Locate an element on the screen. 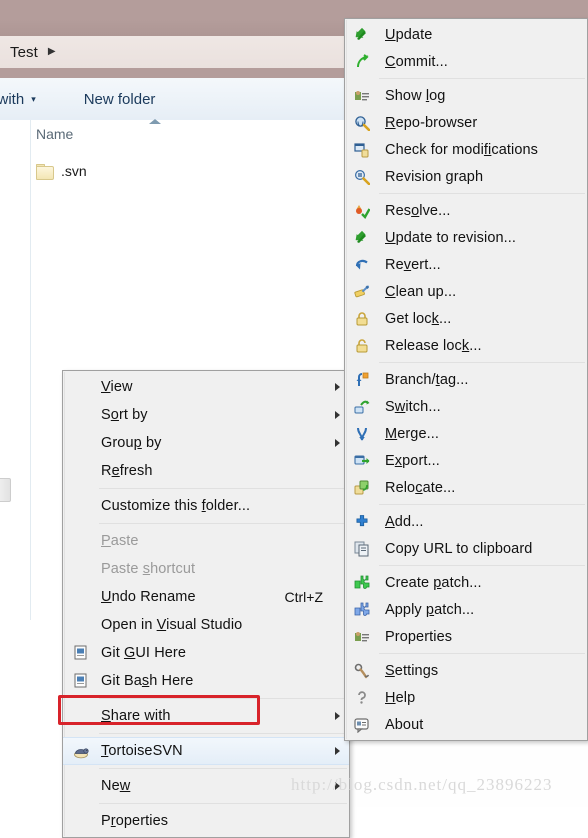  export-icon is located at coordinates (362, 460).